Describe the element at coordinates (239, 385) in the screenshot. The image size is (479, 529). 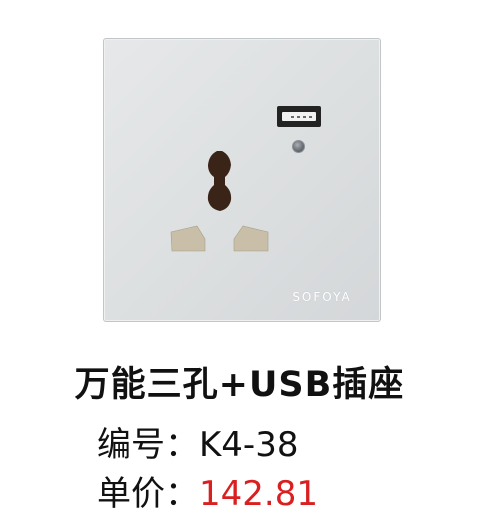
I see `product-title: 万能三孔+USB插座` at that location.